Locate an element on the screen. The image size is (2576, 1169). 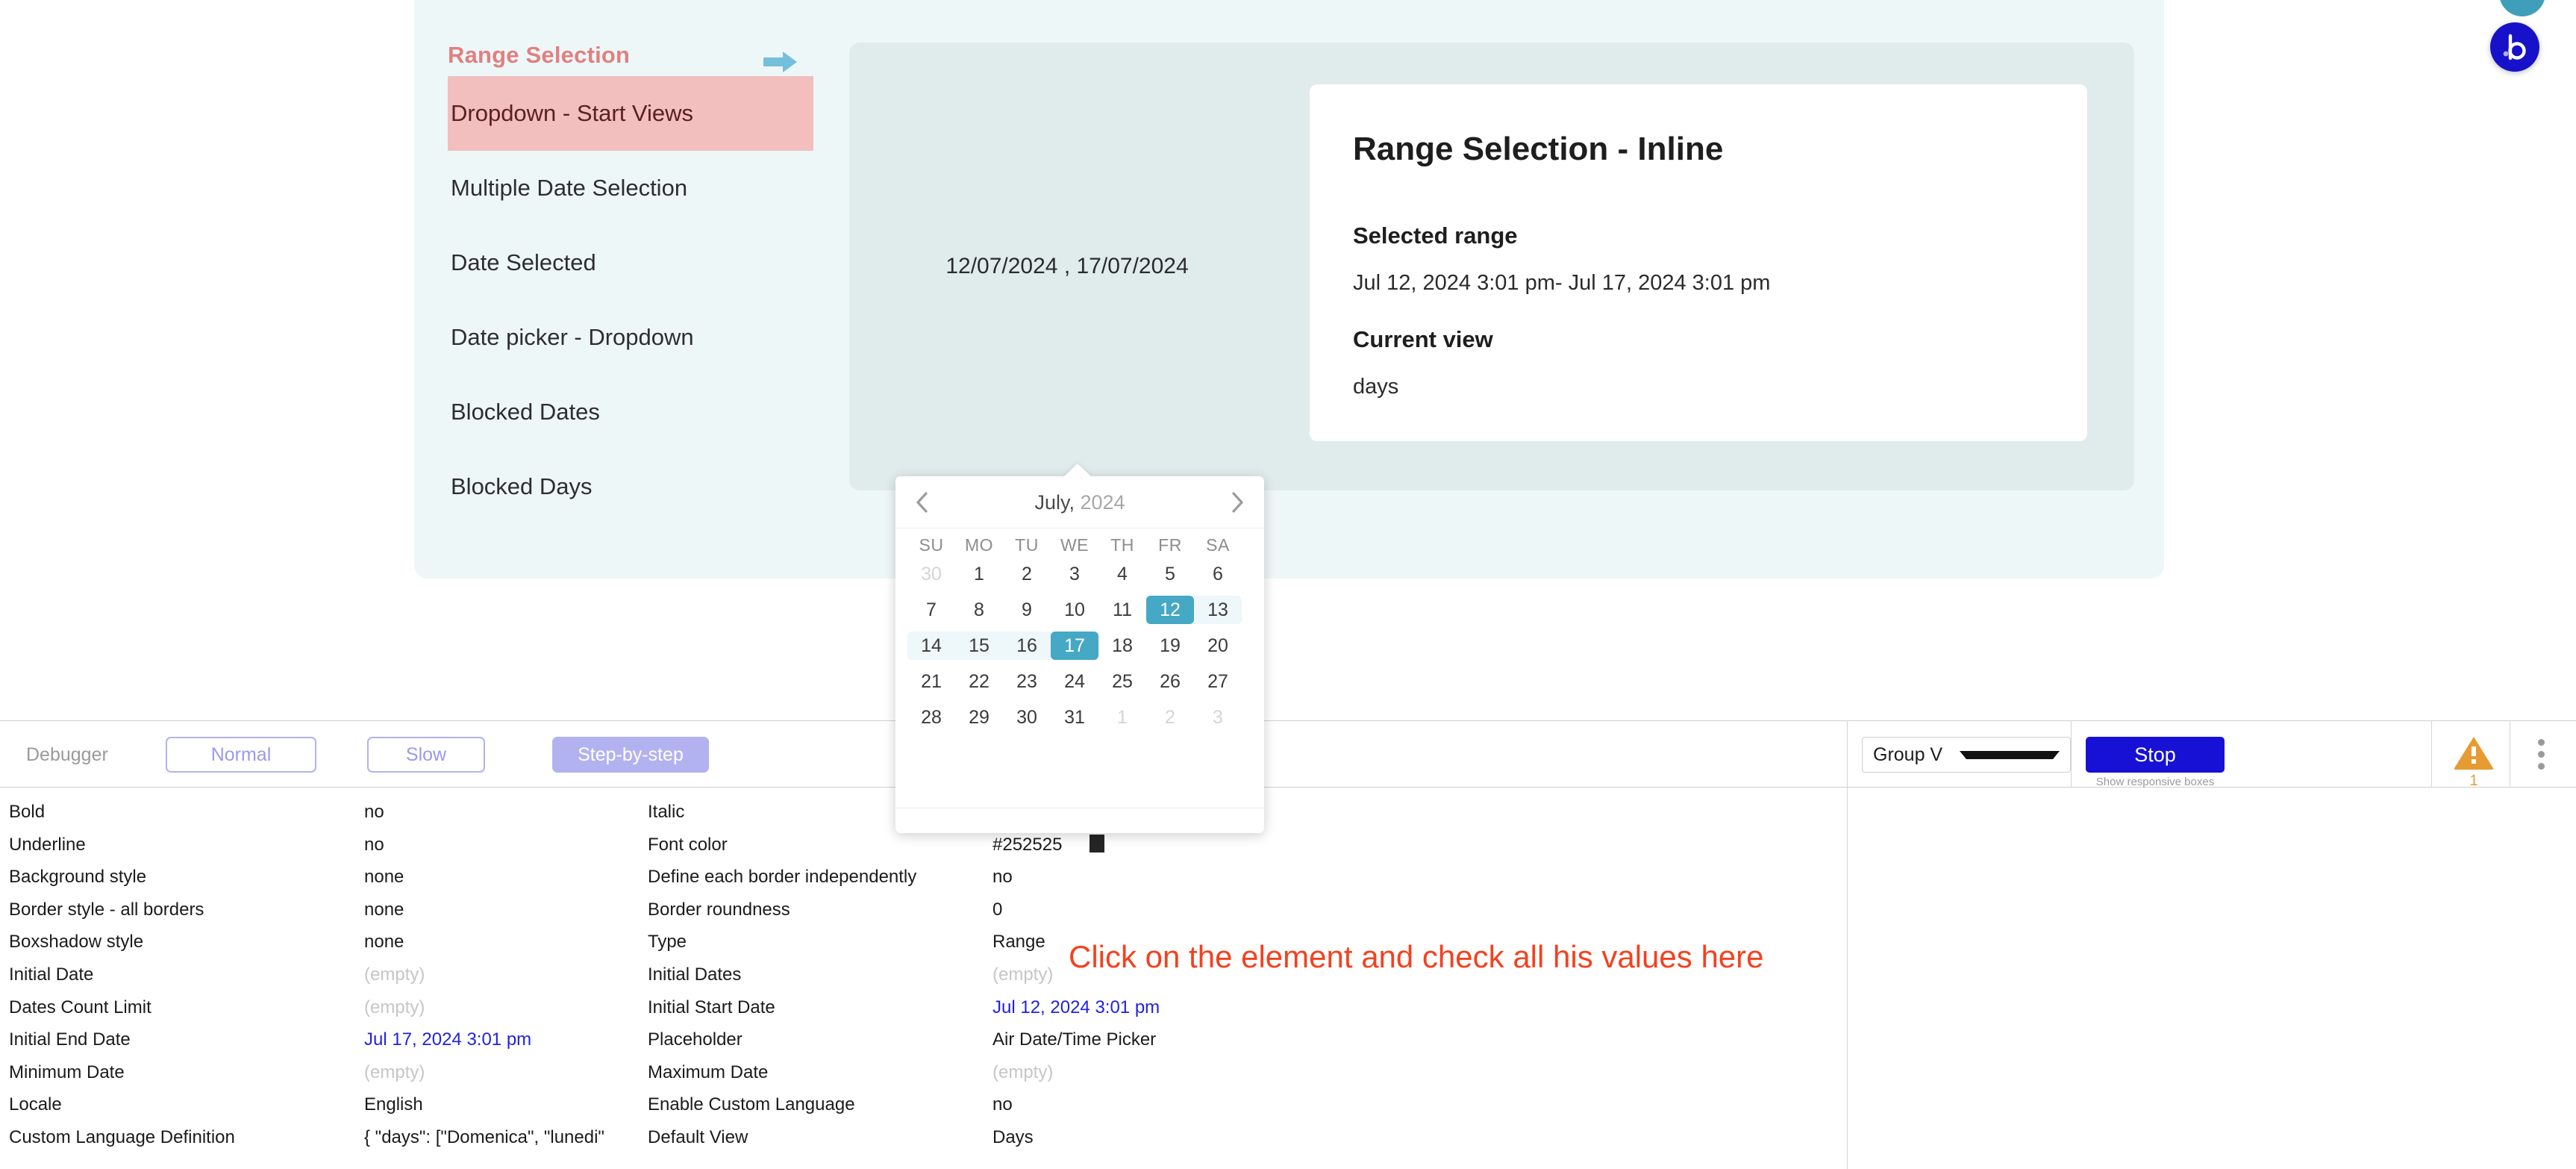
calendar-week-row: 7 8 9 10 11 12 13 is located at coordinates (1079, 610).